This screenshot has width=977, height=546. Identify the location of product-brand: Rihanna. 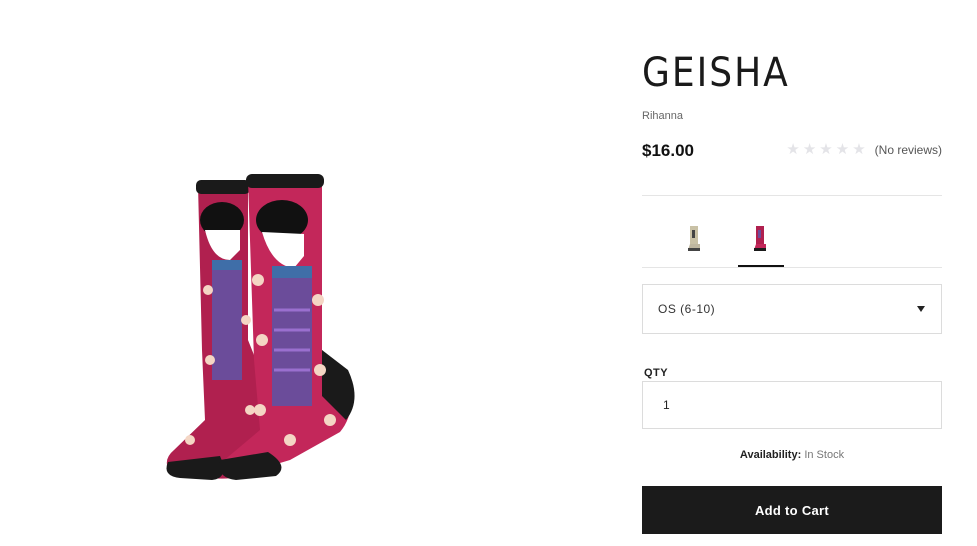
(662, 116).